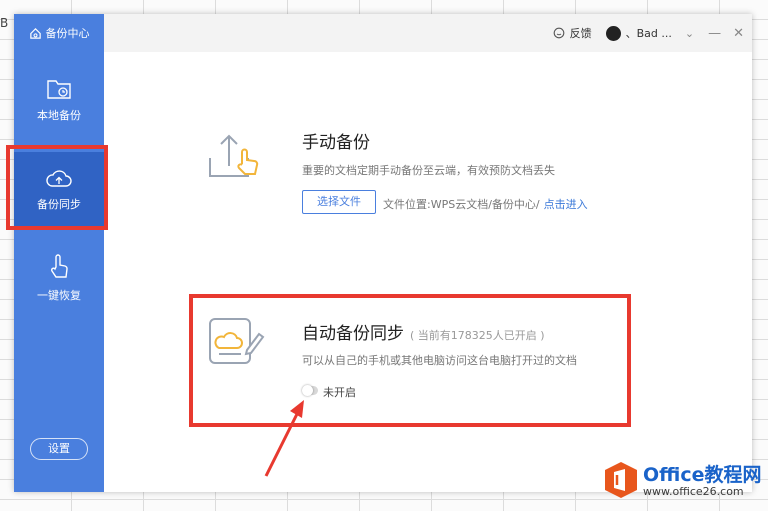 The height and width of the screenshot is (511, 768). I want to click on feedback-icon, so click(558, 33).